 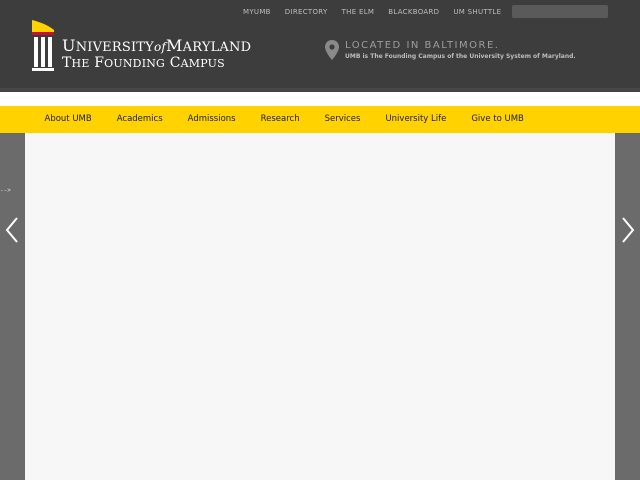 I want to click on nav-research: Research, so click(x=280, y=119).